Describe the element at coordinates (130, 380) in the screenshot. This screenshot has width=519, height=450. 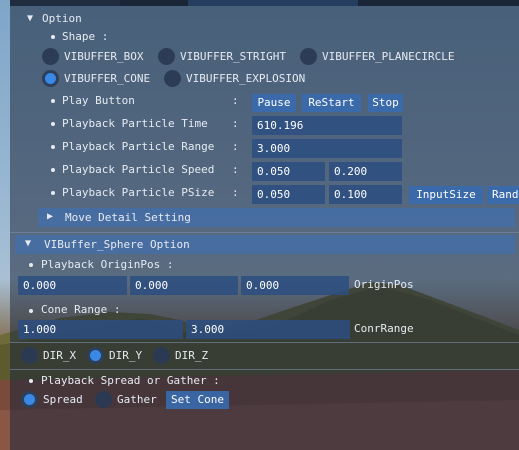
I see `spread-gather-label: Playback Spread or Gather :` at that location.